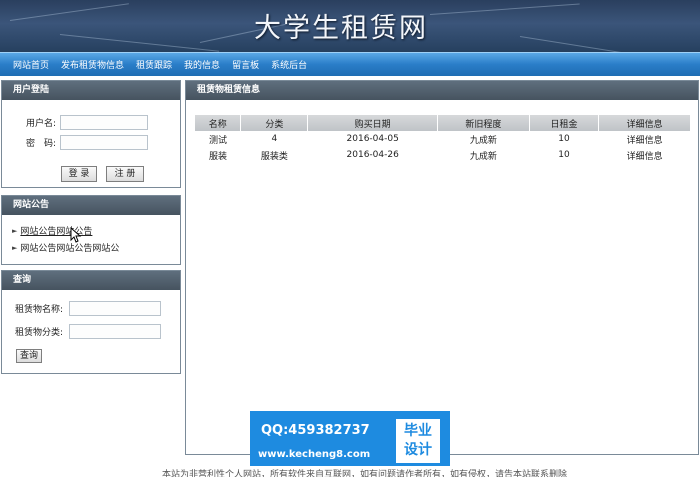  I want to click on username-row: 用户名:, so click(87, 122).